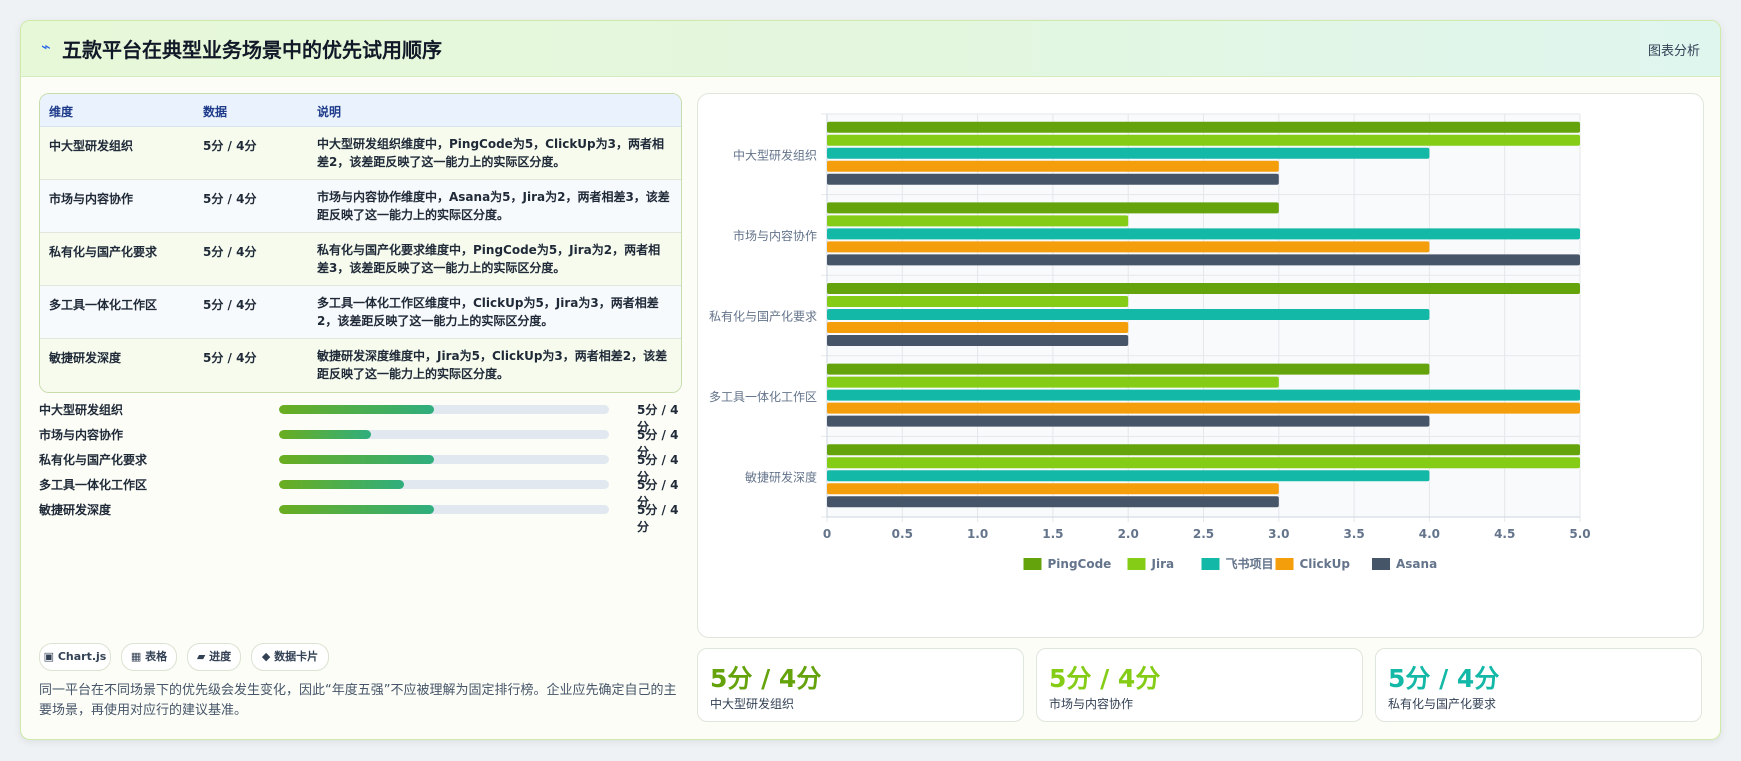  What do you see at coordinates (1353, 534) in the screenshot?
I see `x-tick-label: 3.5` at bounding box center [1353, 534].